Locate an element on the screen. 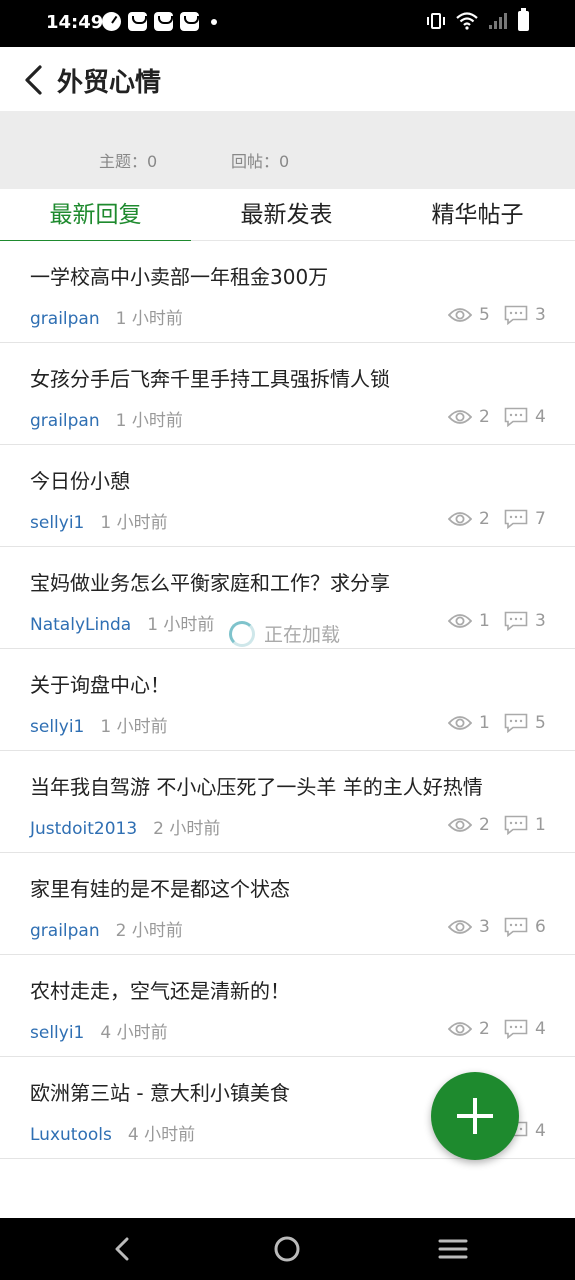  list-item: 关于询盘中心！ sellyi1 1 小时前 1 5 is located at coordinates (287, 700).